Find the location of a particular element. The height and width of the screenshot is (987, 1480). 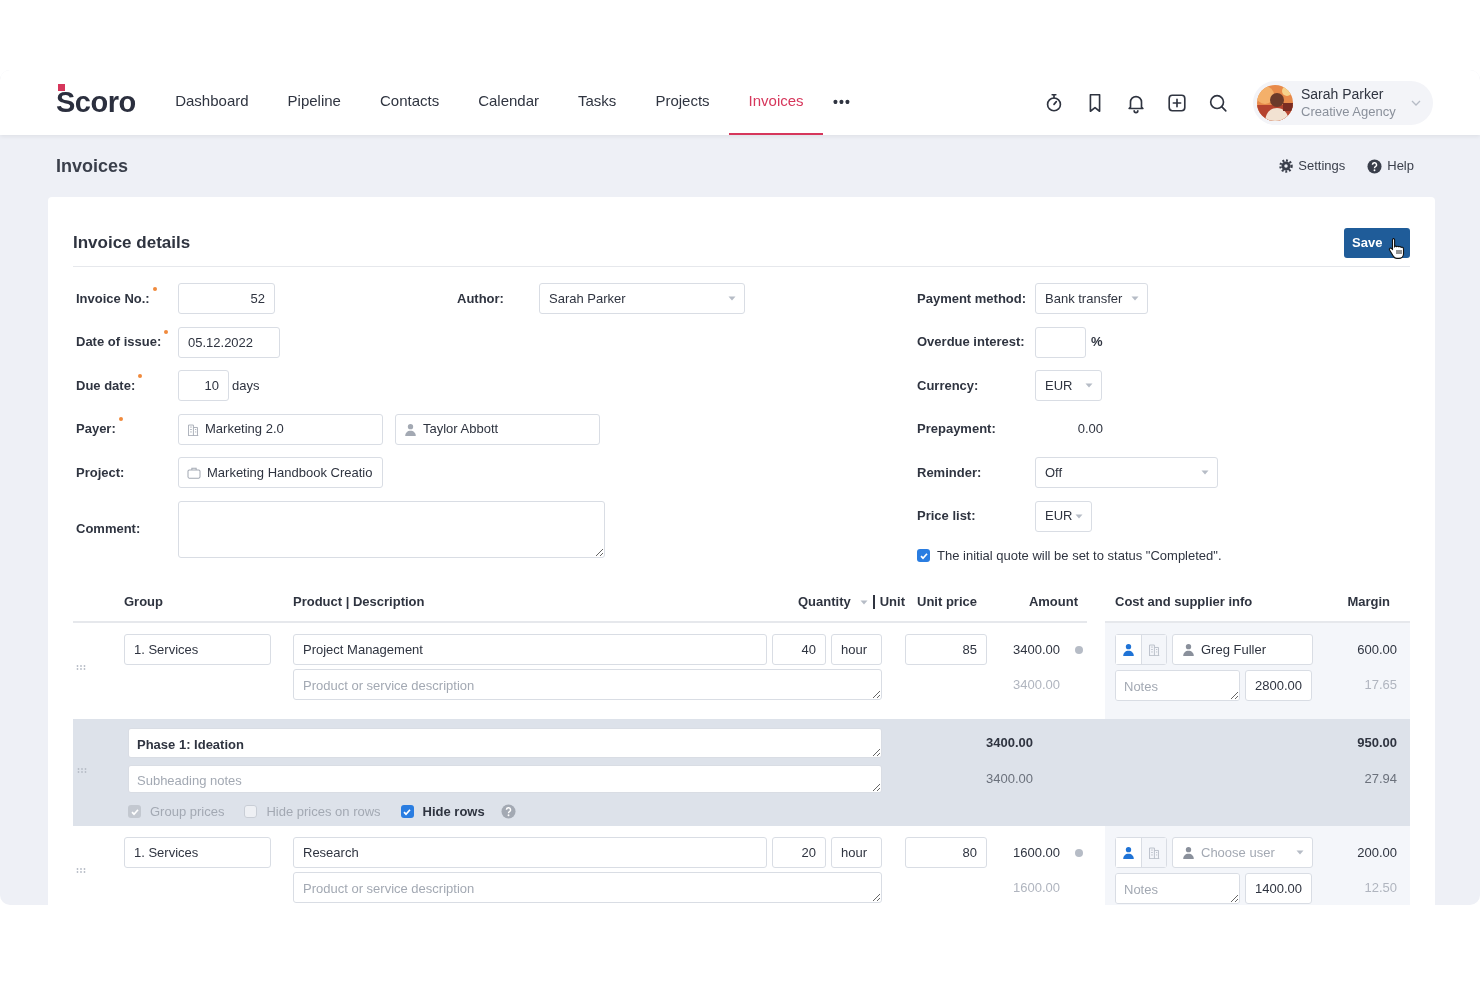

column-header: Product | Description is located at coordinates (359, 602).